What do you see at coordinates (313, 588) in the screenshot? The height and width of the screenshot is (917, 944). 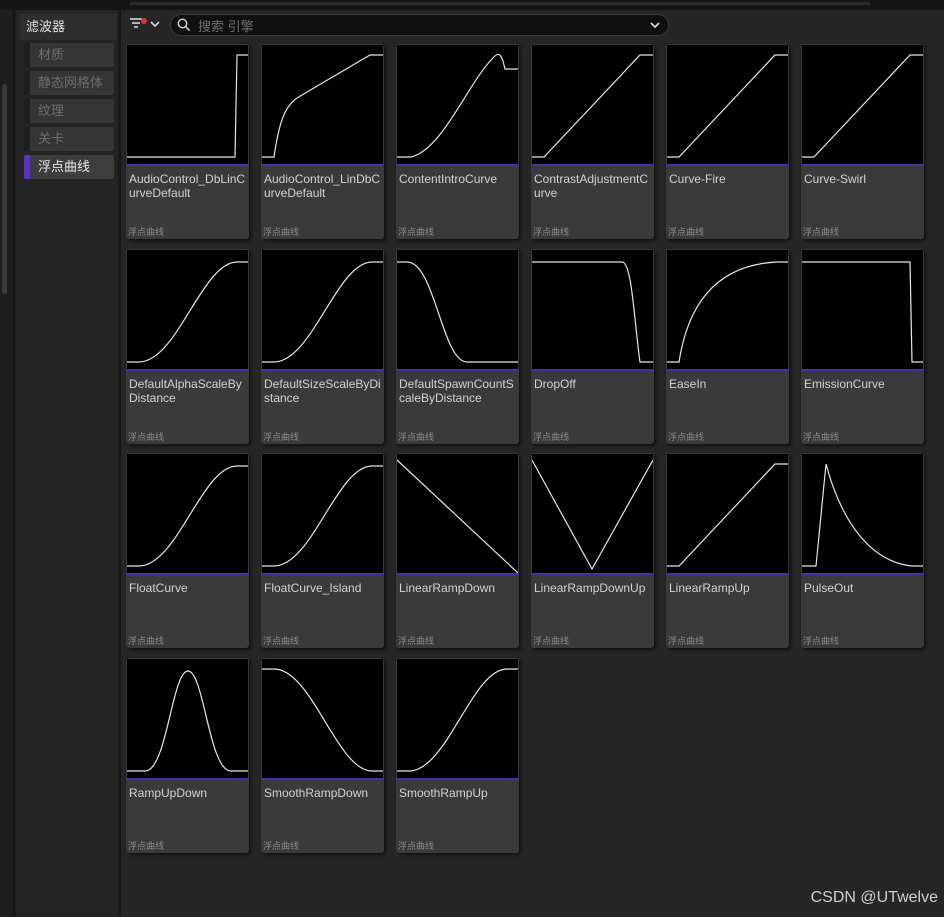 I see `asset-name: FloatCurve_Island` at bounding box center [313, 588].